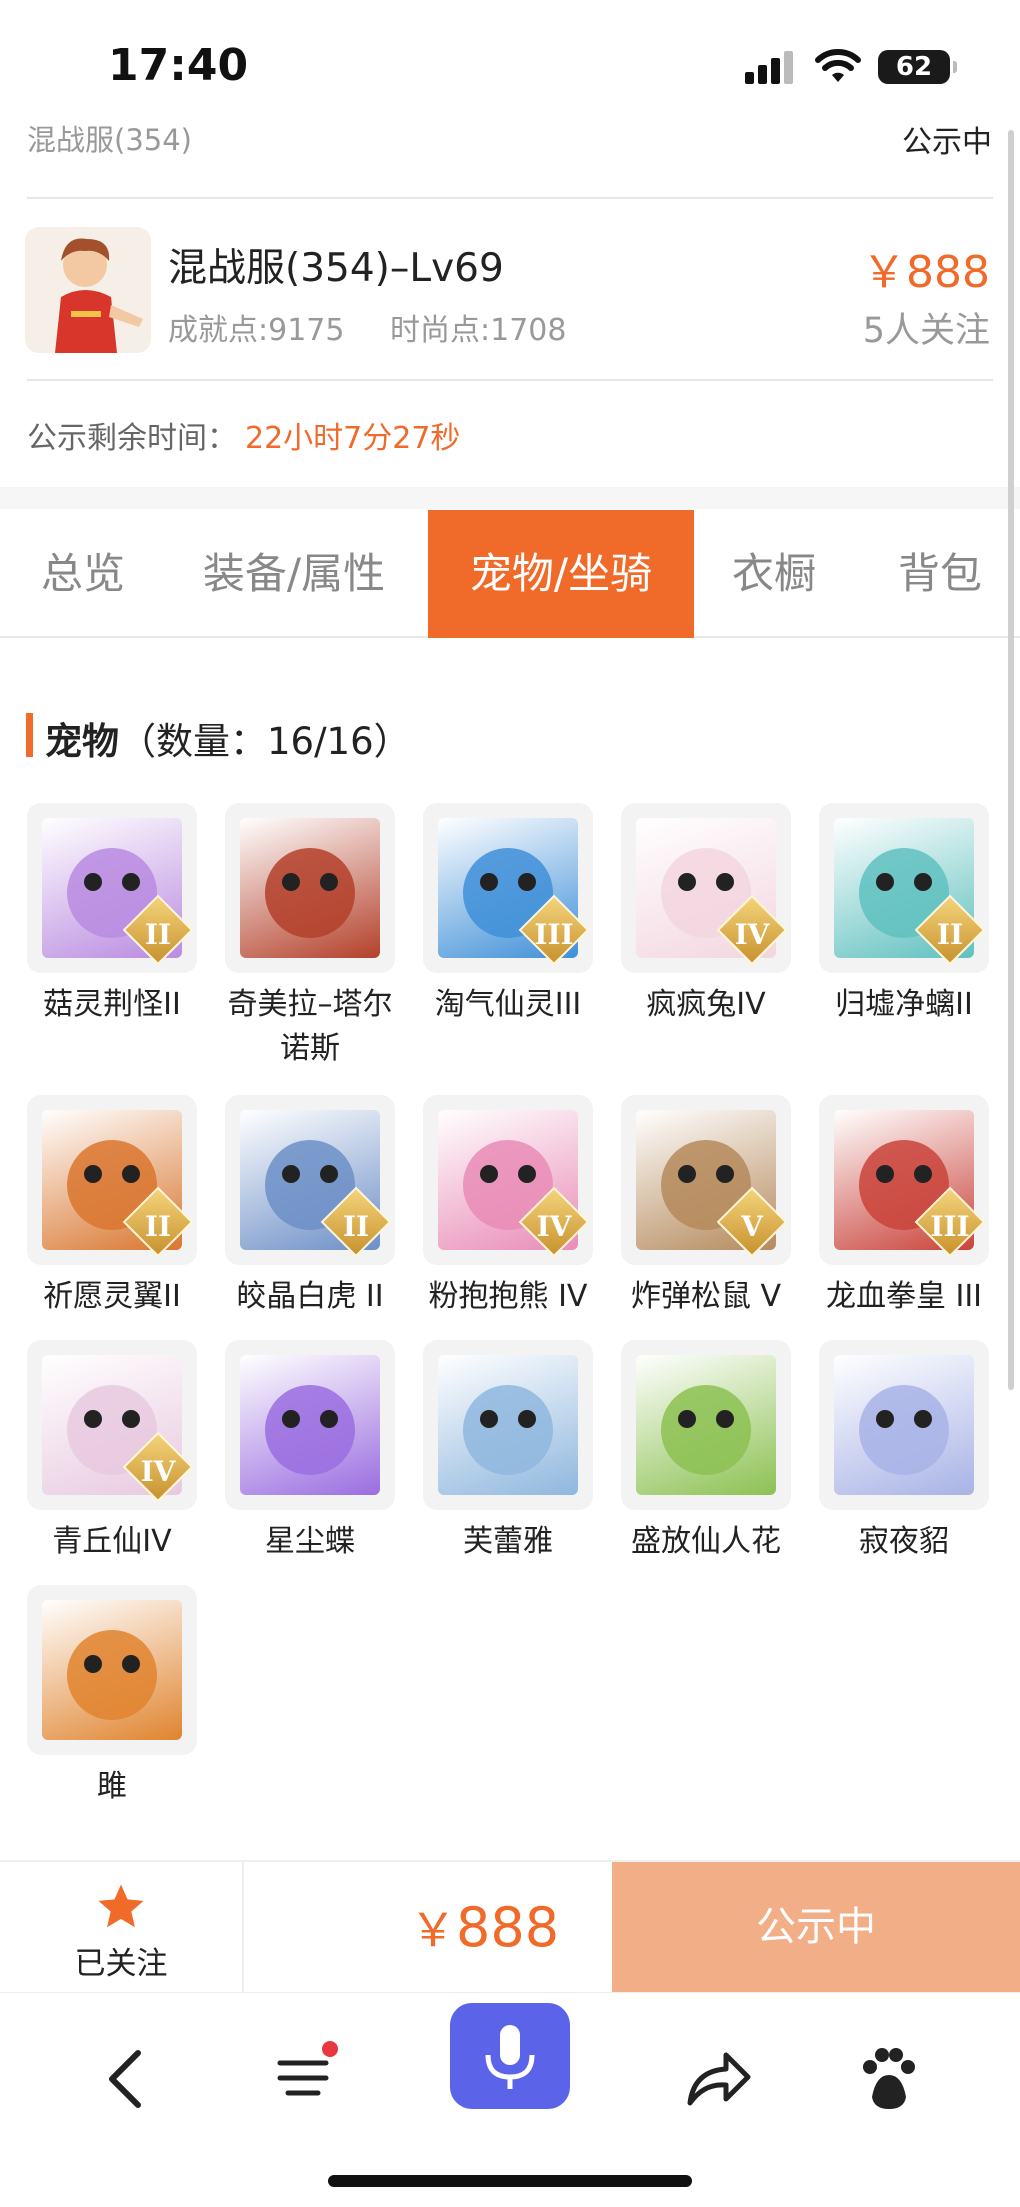 The width and height of the screenshot is (1020, 2207). What do you see at coordinates (904, 1541) in the screenshot?
I see `pet-name: 寂夜貂` at bounding box center [904, 1541].